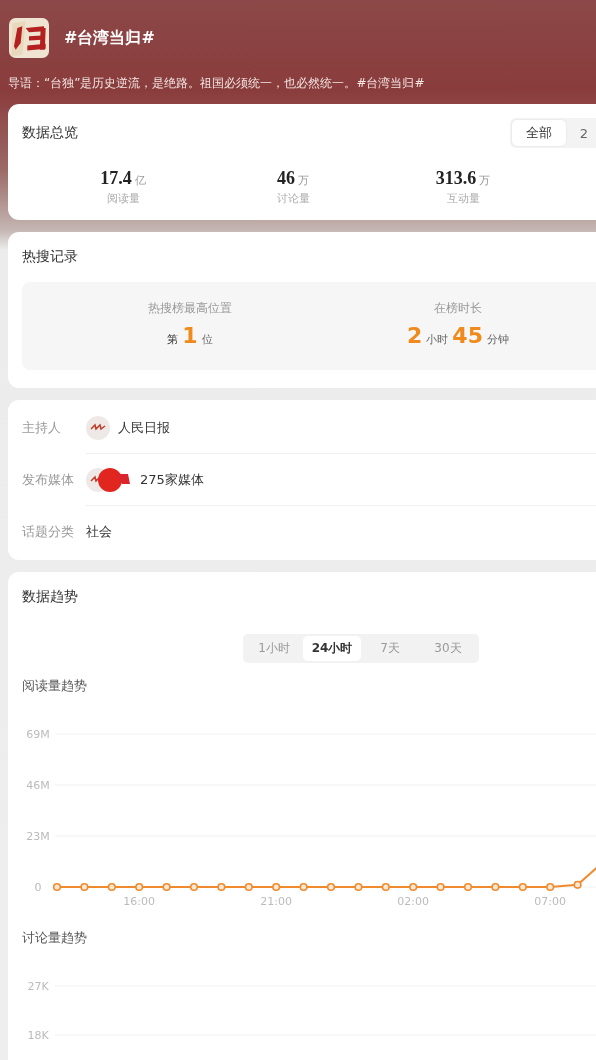 The height and width of the screenshot is (1060, 596). Describe the element at coordinates (463, 198) in the screenshot. I see `stat-label: 互动量` at that location.